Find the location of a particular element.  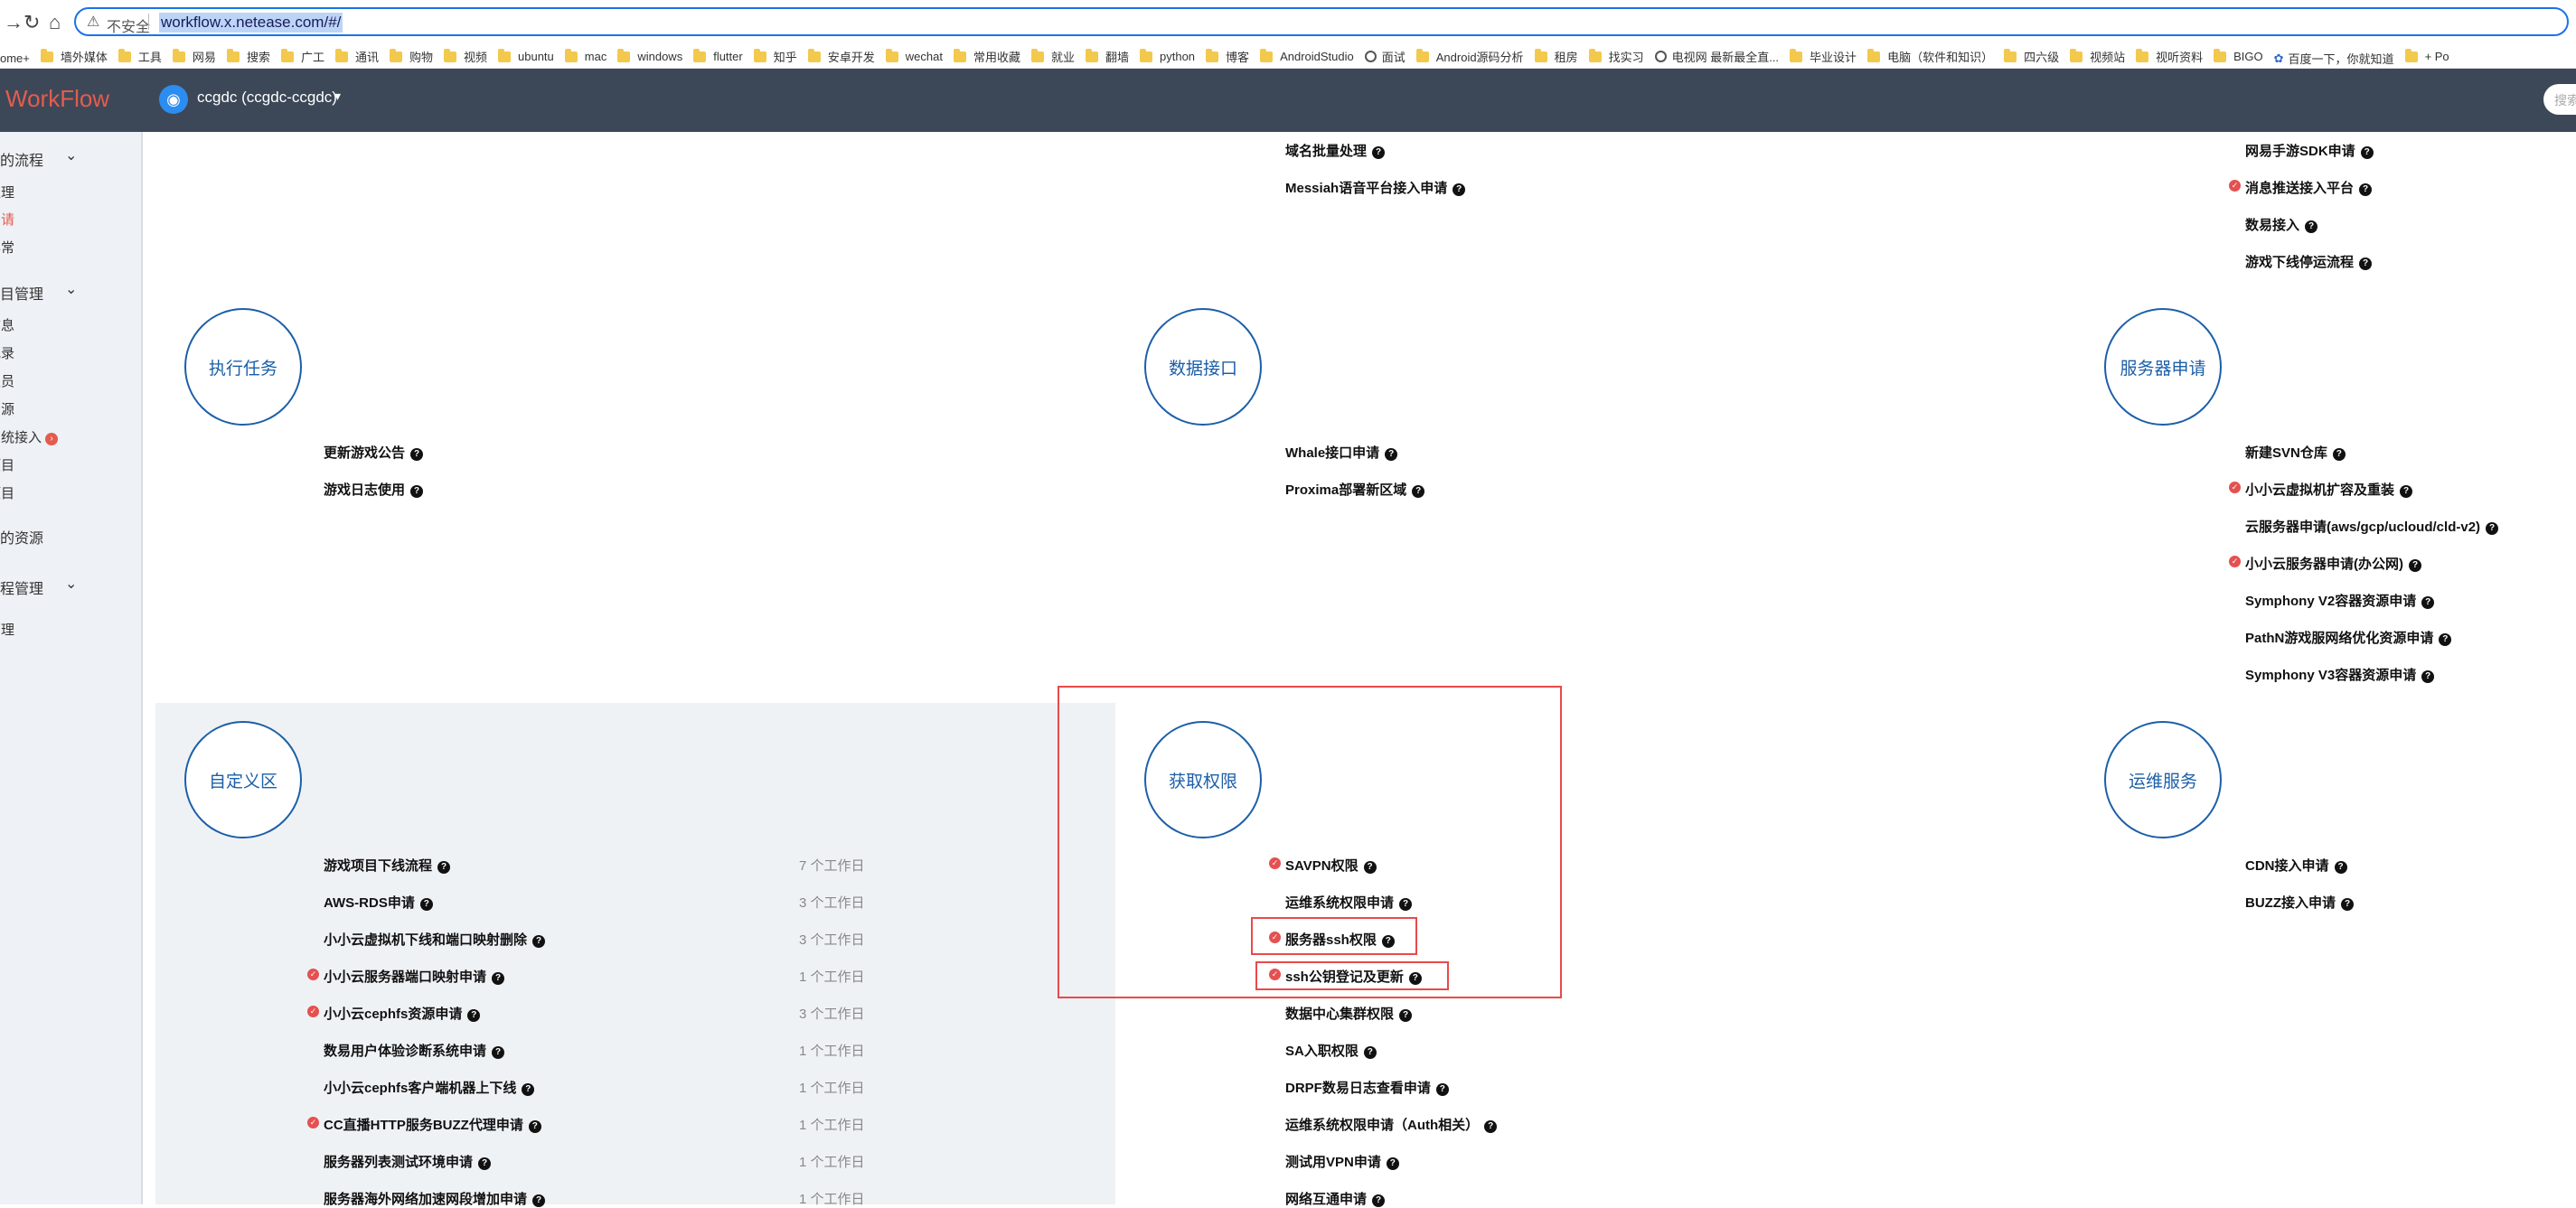

bookmark-item: 知乎 is located at coordinates (775, 56).